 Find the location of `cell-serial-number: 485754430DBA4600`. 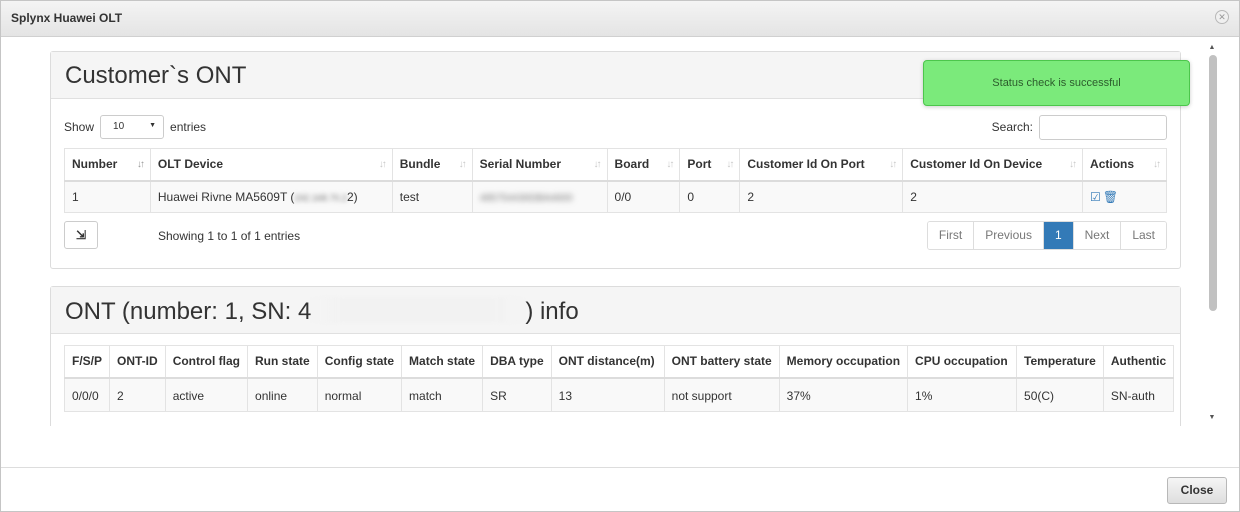

cell-serial-number: 485754430DBA4600 is located at coordinates (539, 196).